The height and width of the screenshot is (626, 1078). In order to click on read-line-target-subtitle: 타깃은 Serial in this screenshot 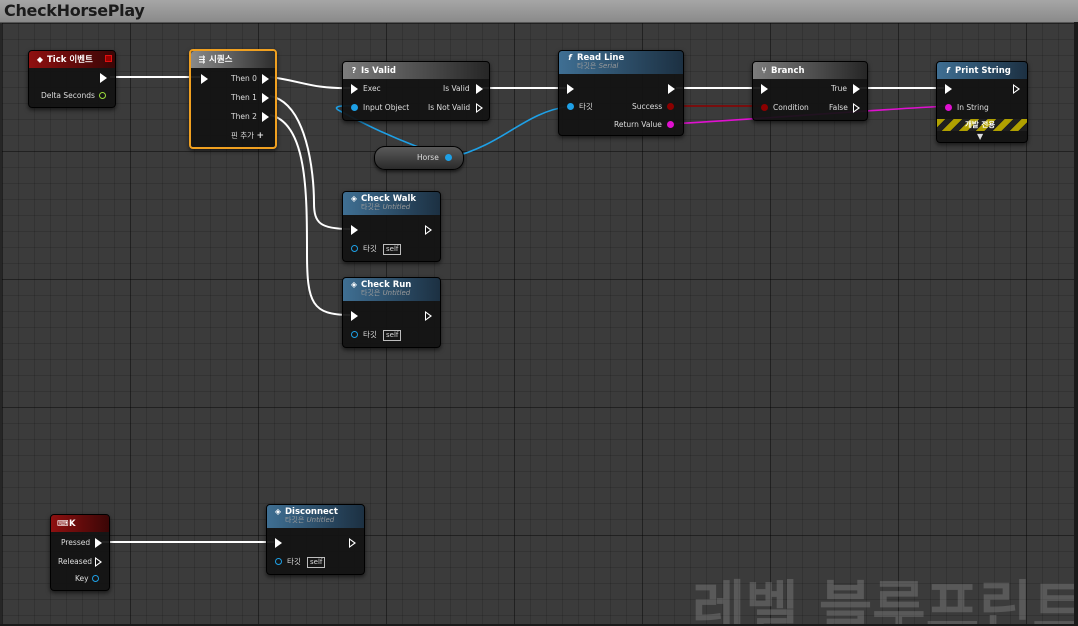, I will do `click(598, 66)`.